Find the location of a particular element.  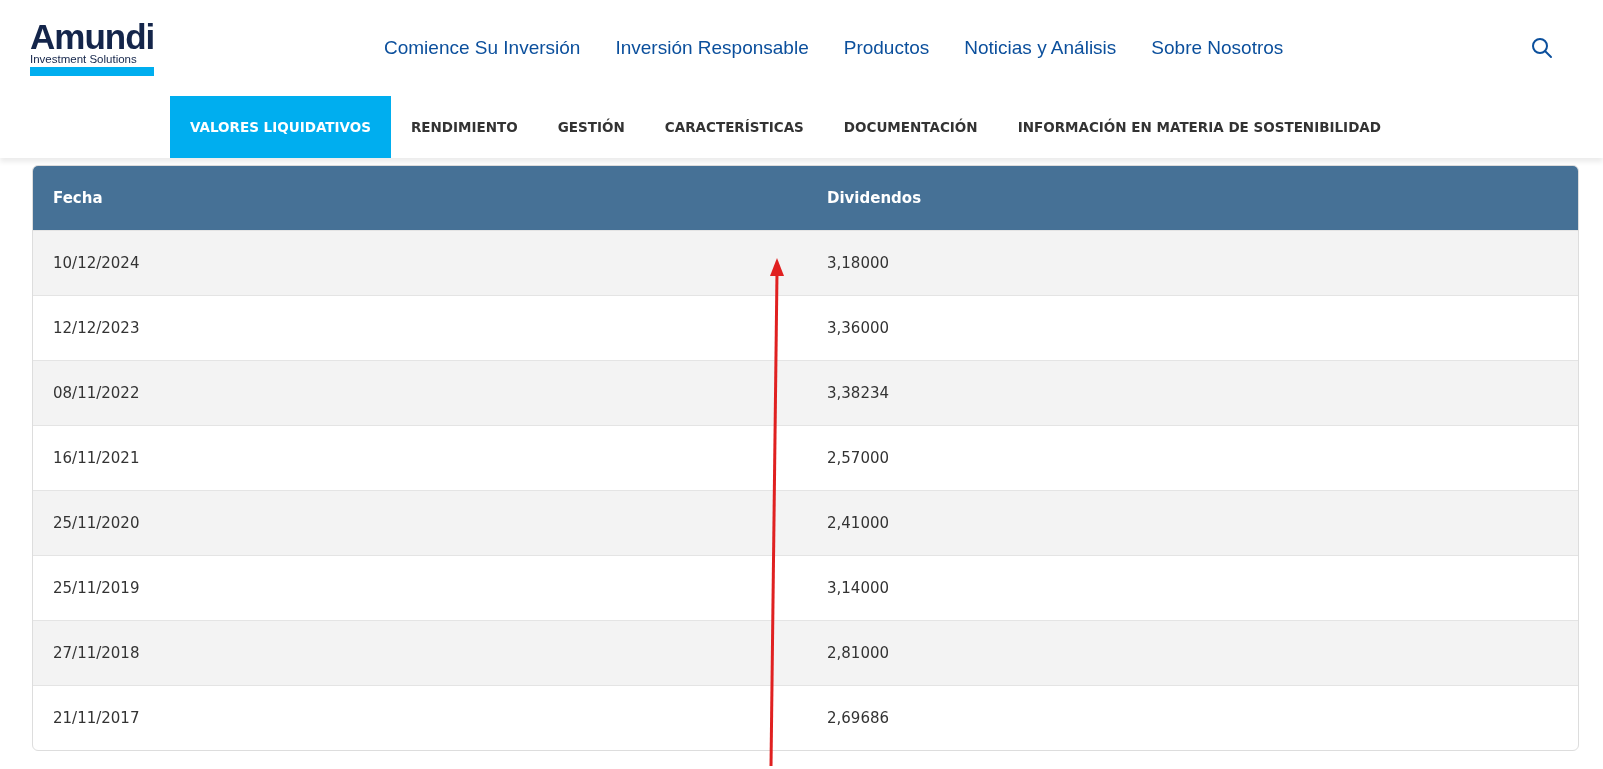

logo-tagline: Investment Solutions is located at coordinates (84, 58).